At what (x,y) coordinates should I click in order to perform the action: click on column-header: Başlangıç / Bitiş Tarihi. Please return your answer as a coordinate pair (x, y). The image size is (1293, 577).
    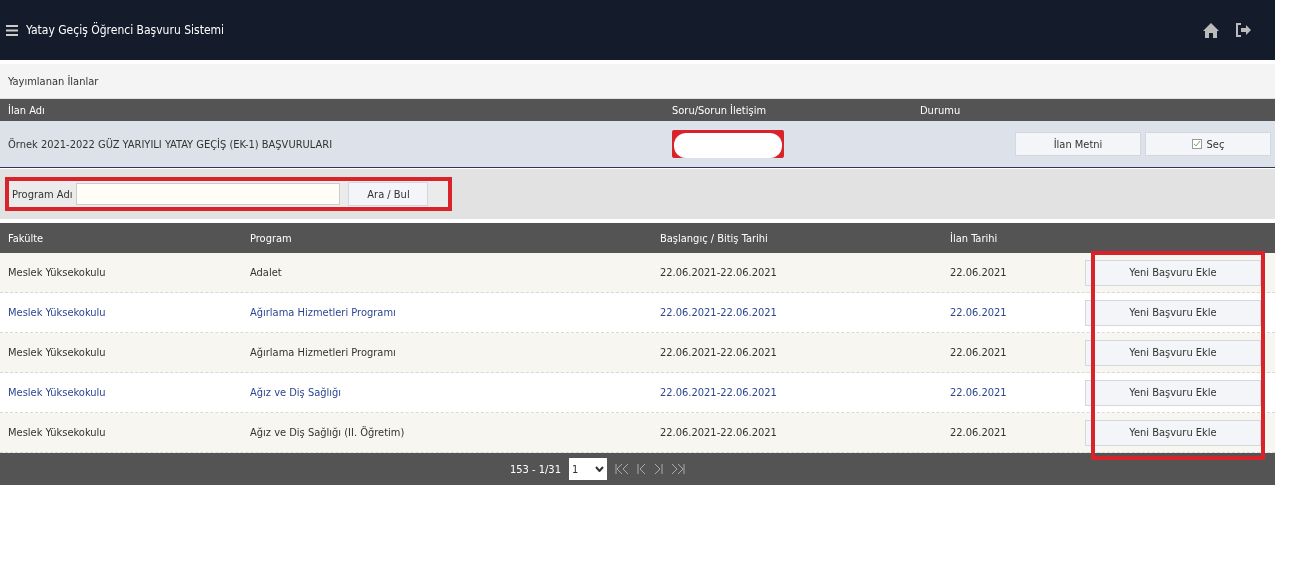
    Looking at the image, I should click on (714, 238).